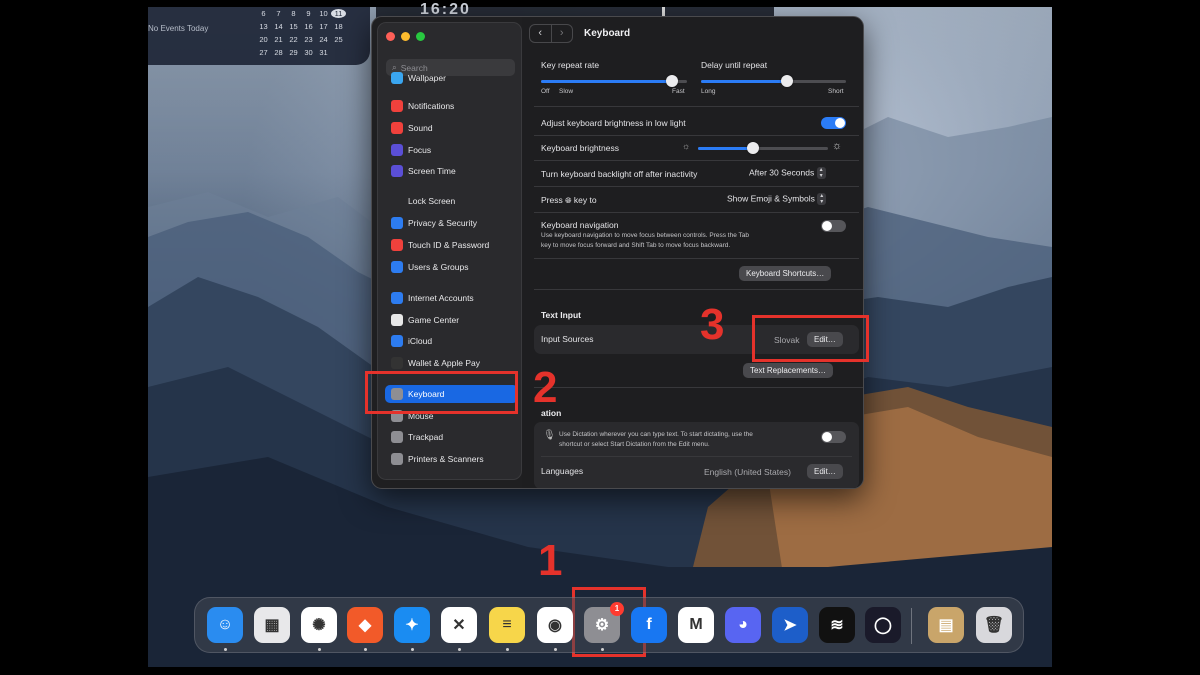  I want to click on dictation-toggle, so click(833, 437).